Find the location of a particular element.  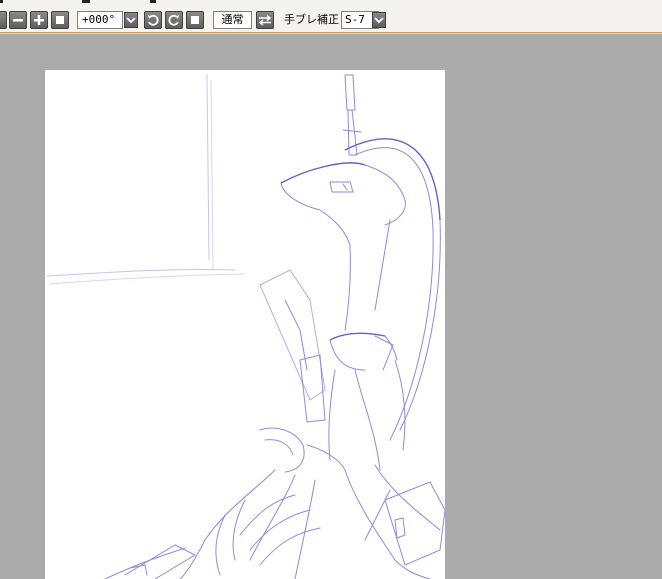

zoom-out-button is located at coordinates (18, 20).